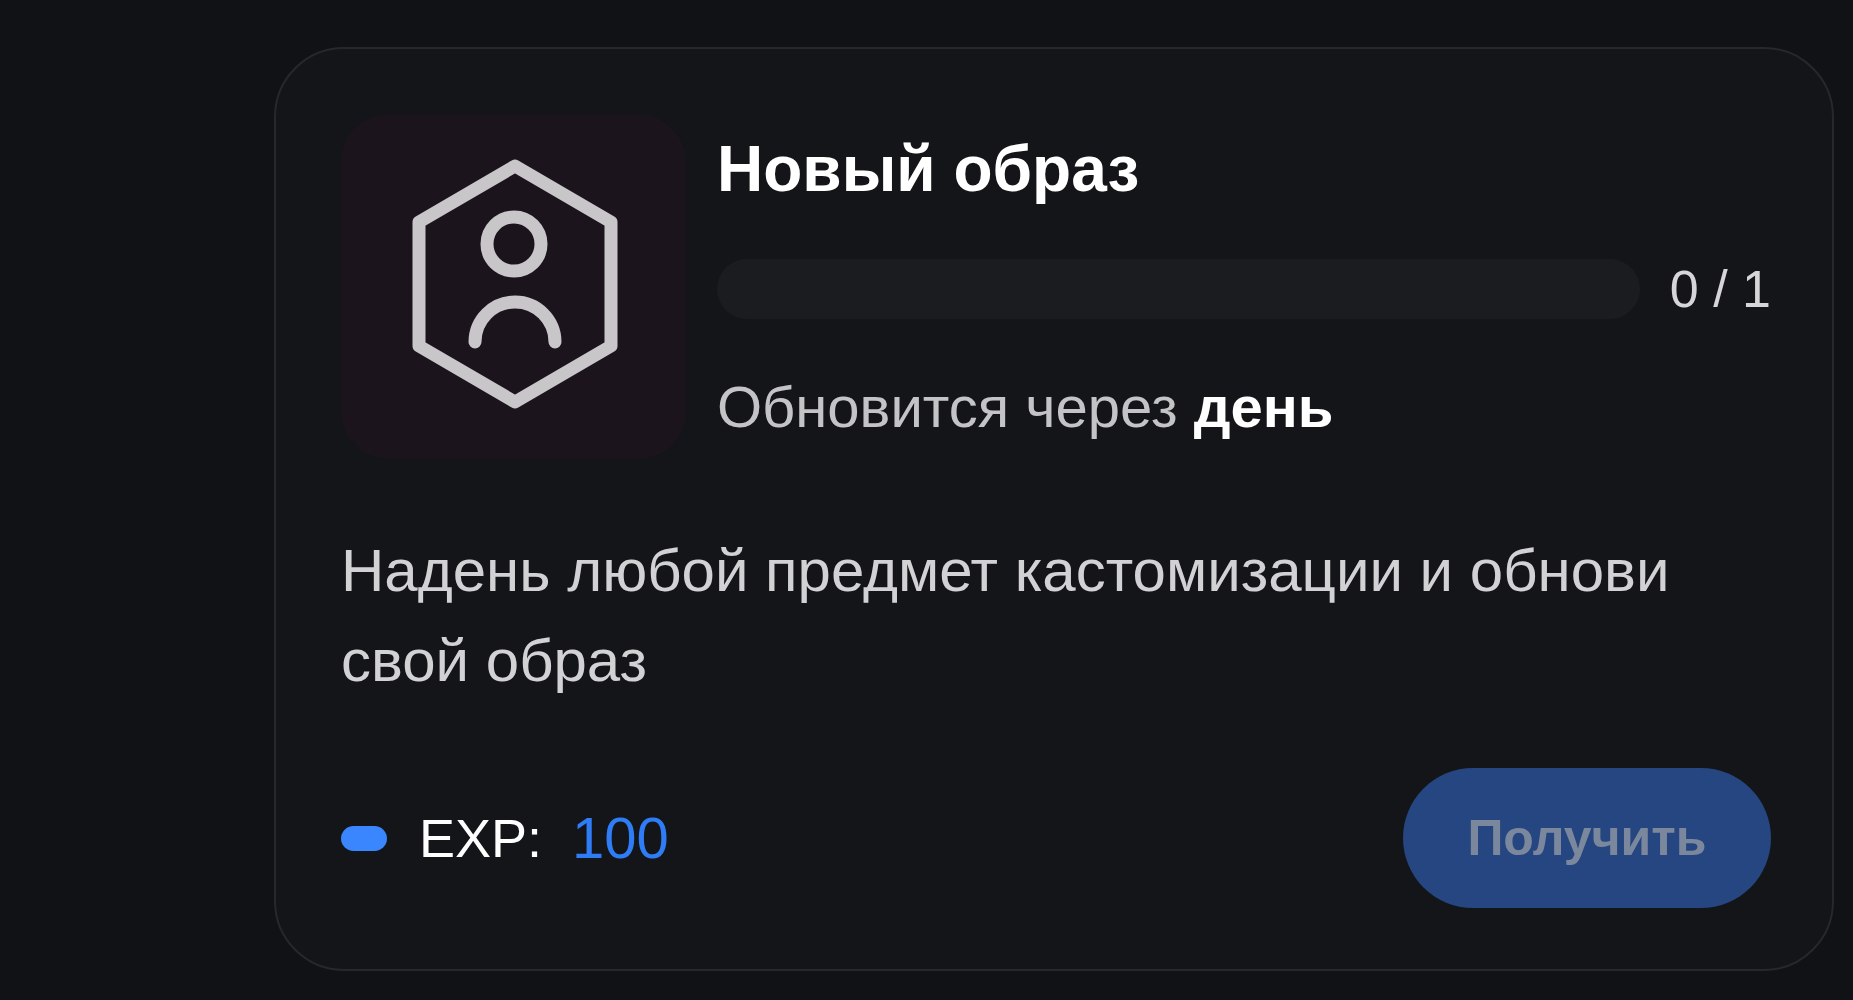 The width and height of the screenshot is (1853, 1000). I want to click on quest-description: Надень любой предмет кастомизации и обнови свой образ, so click(1006, 616).